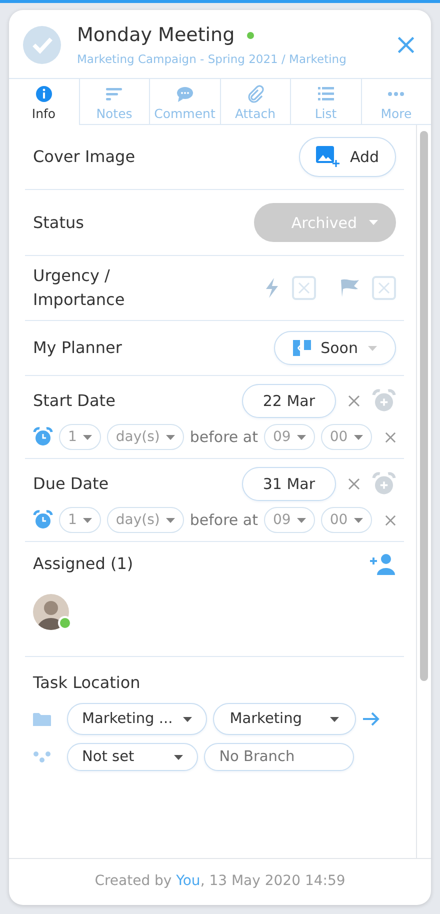 The image size is (440, 914). Describe the element at coordinates (350, 288) in the screenshot. I see `flag-icon` at that location.